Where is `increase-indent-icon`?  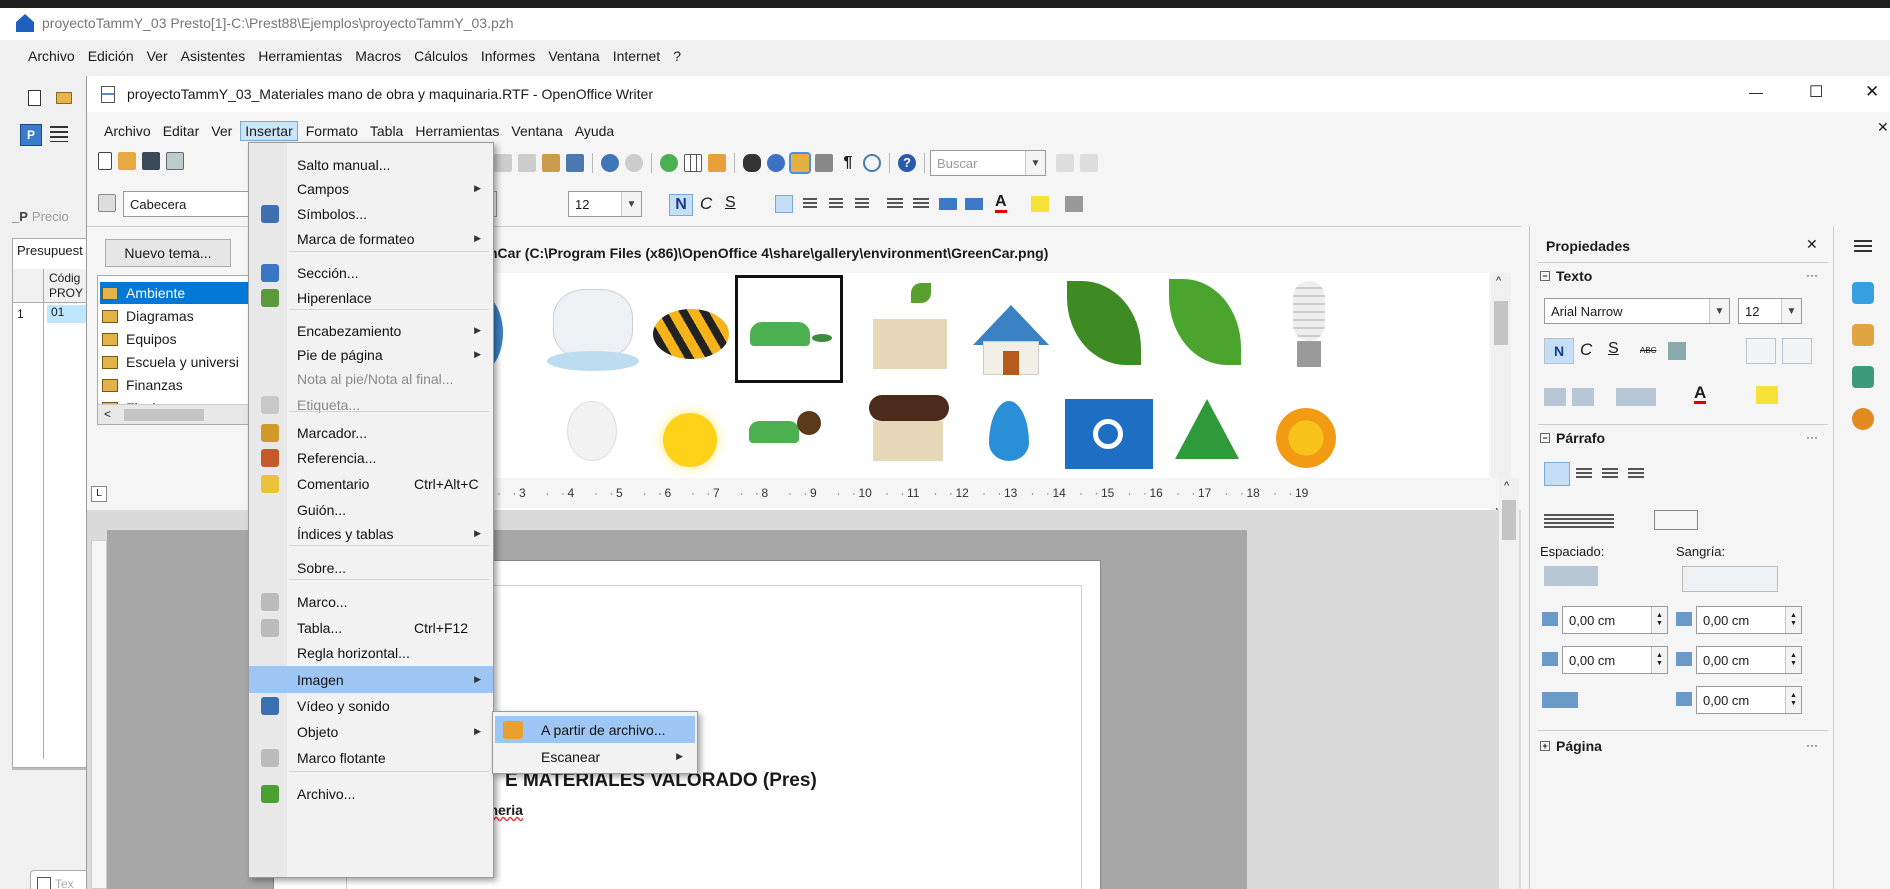 increase-indent-icon is located at coordinates (974, 204).